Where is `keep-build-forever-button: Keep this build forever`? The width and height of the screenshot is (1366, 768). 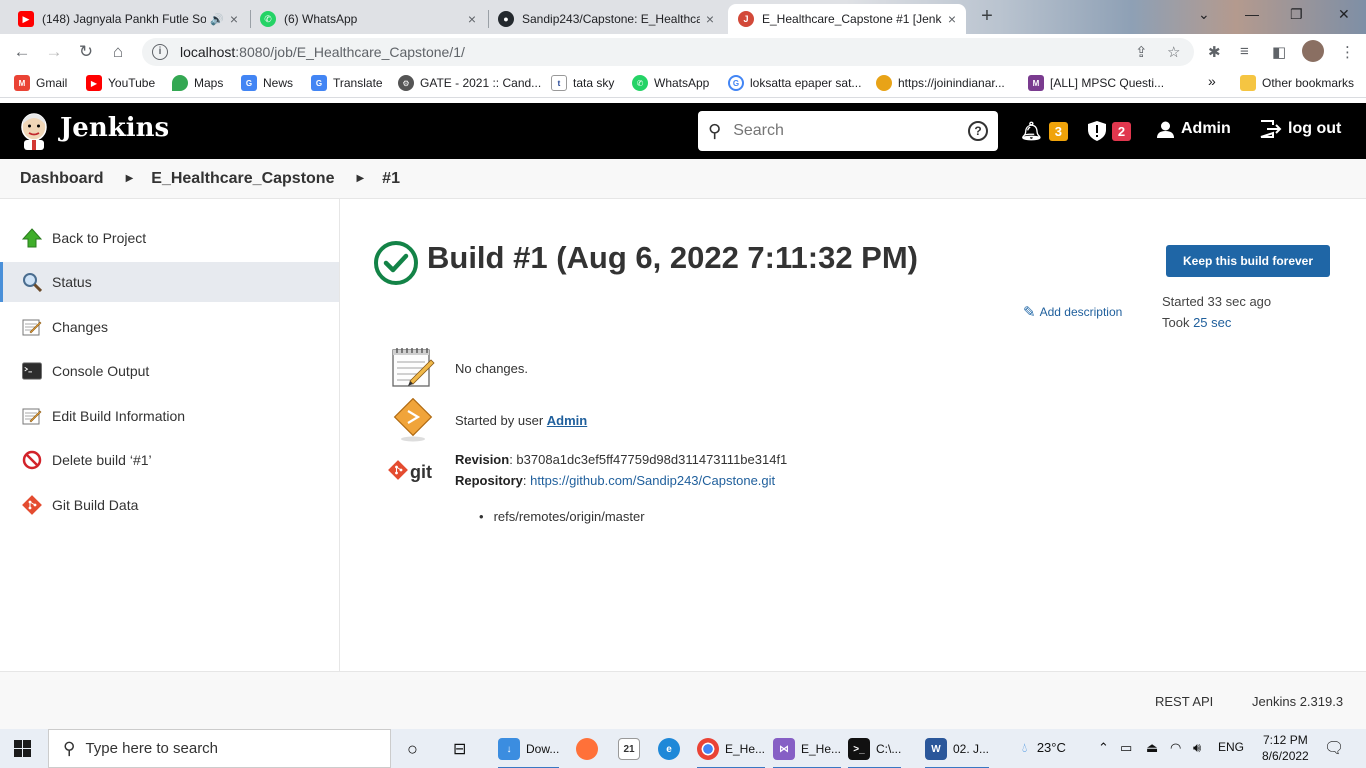
keep-build-forever-button: Keep this build forever is located at coordinates (1248, 261).